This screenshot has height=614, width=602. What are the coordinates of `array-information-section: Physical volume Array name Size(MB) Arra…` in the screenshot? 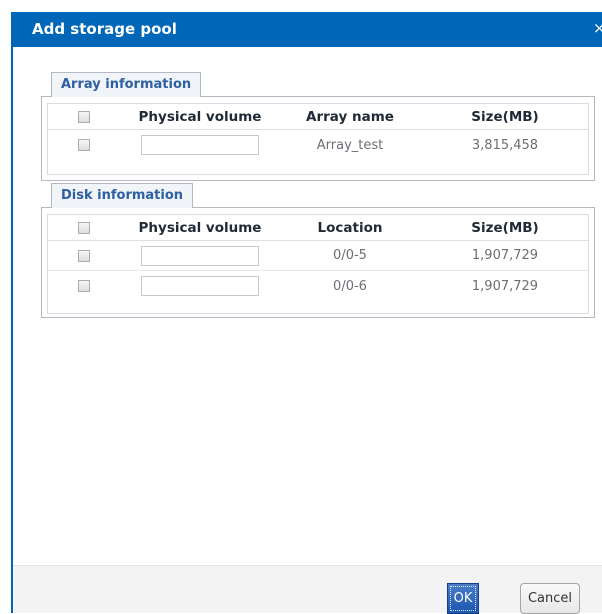 It's located at (318, 138).